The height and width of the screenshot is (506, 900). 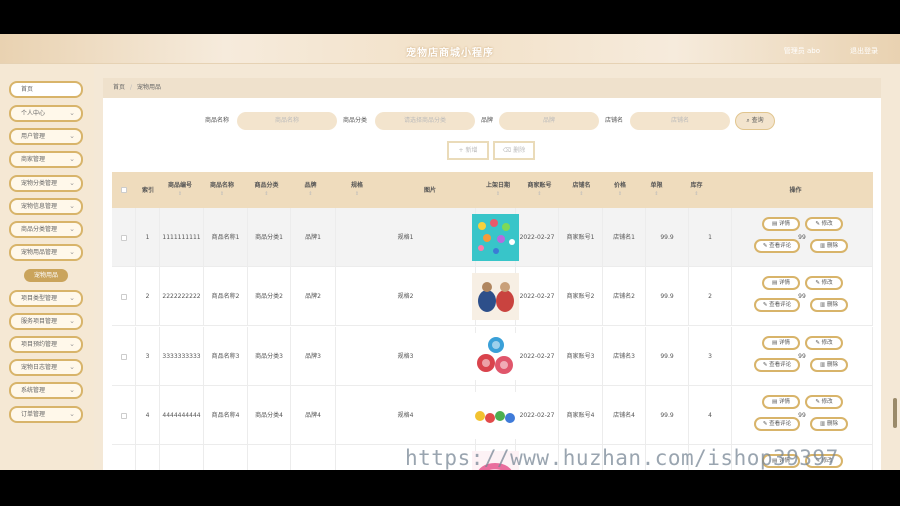 I want to click on column-header: 上架日期 ⇕, so click(x=498, y=190).